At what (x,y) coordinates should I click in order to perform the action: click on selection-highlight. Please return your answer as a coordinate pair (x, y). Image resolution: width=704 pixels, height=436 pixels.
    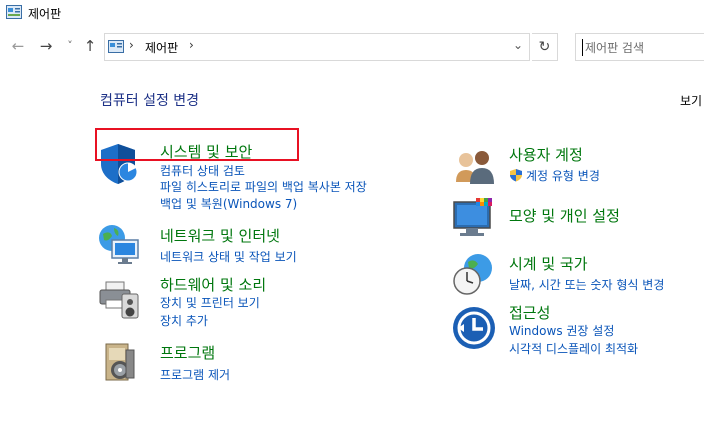
    Looking at the image, I should click on (197, 144).